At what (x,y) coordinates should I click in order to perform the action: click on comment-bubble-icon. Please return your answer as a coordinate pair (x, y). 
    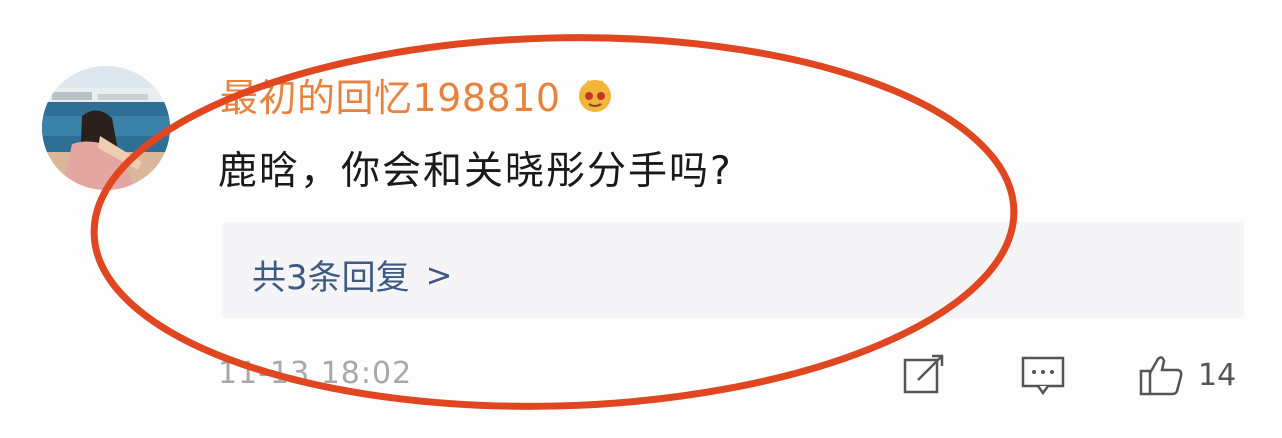
    Looking at the image, I should click on (1043, 376).